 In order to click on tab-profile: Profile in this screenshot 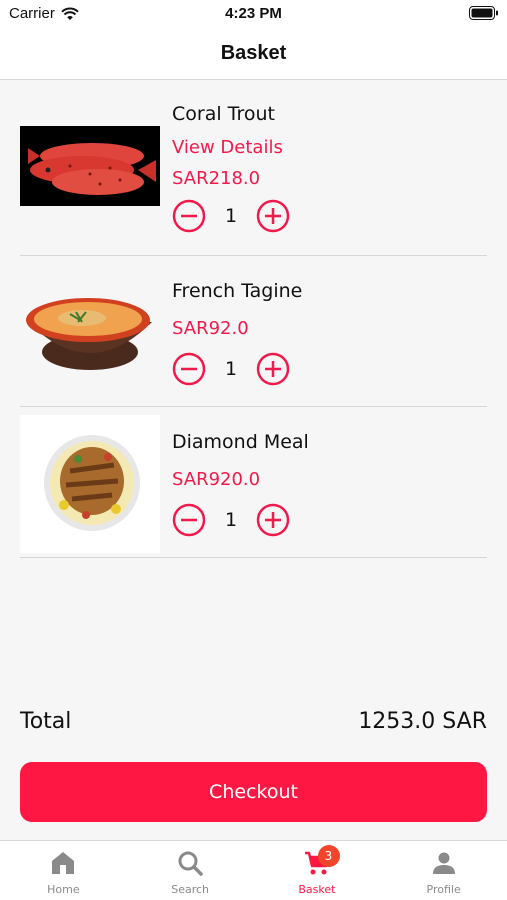, I will do `click(443, 870)`.